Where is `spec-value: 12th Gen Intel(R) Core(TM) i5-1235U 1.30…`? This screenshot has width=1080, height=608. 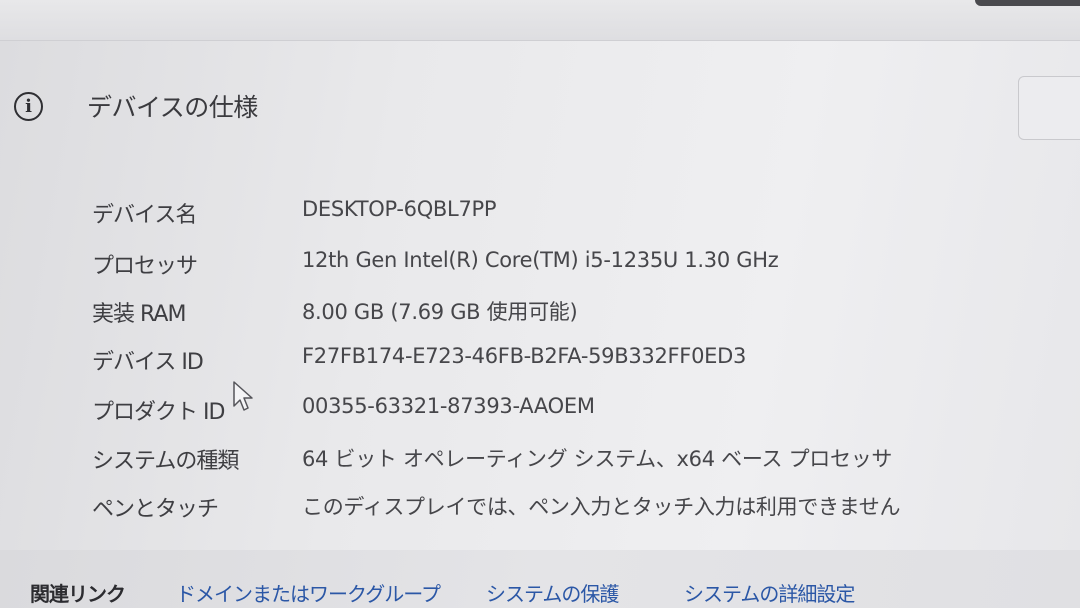 spec-value: 12th Gen Intel(R) Core(TM) i5-1235U 1.30… is located at coordinates (540, 260).